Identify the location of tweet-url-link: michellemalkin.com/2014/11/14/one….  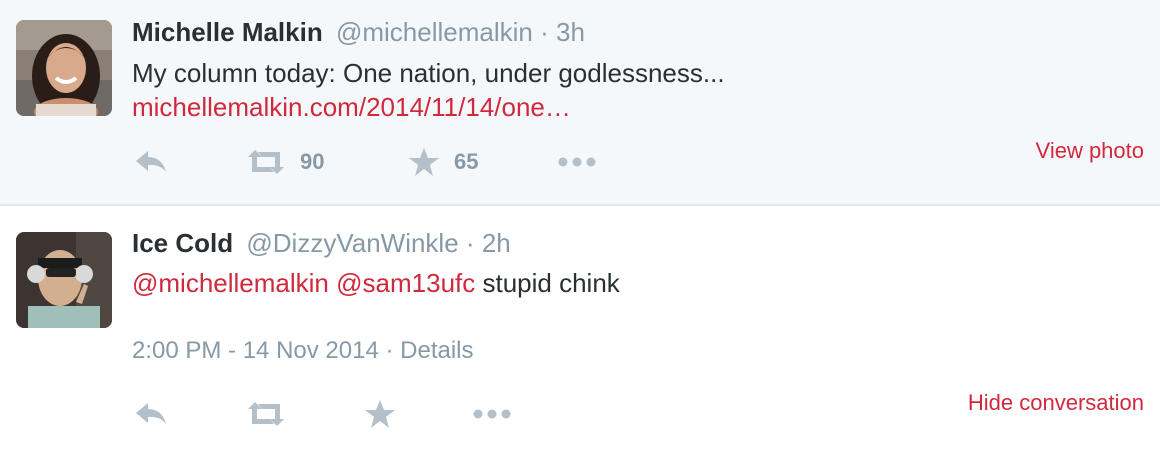
(351, 107).